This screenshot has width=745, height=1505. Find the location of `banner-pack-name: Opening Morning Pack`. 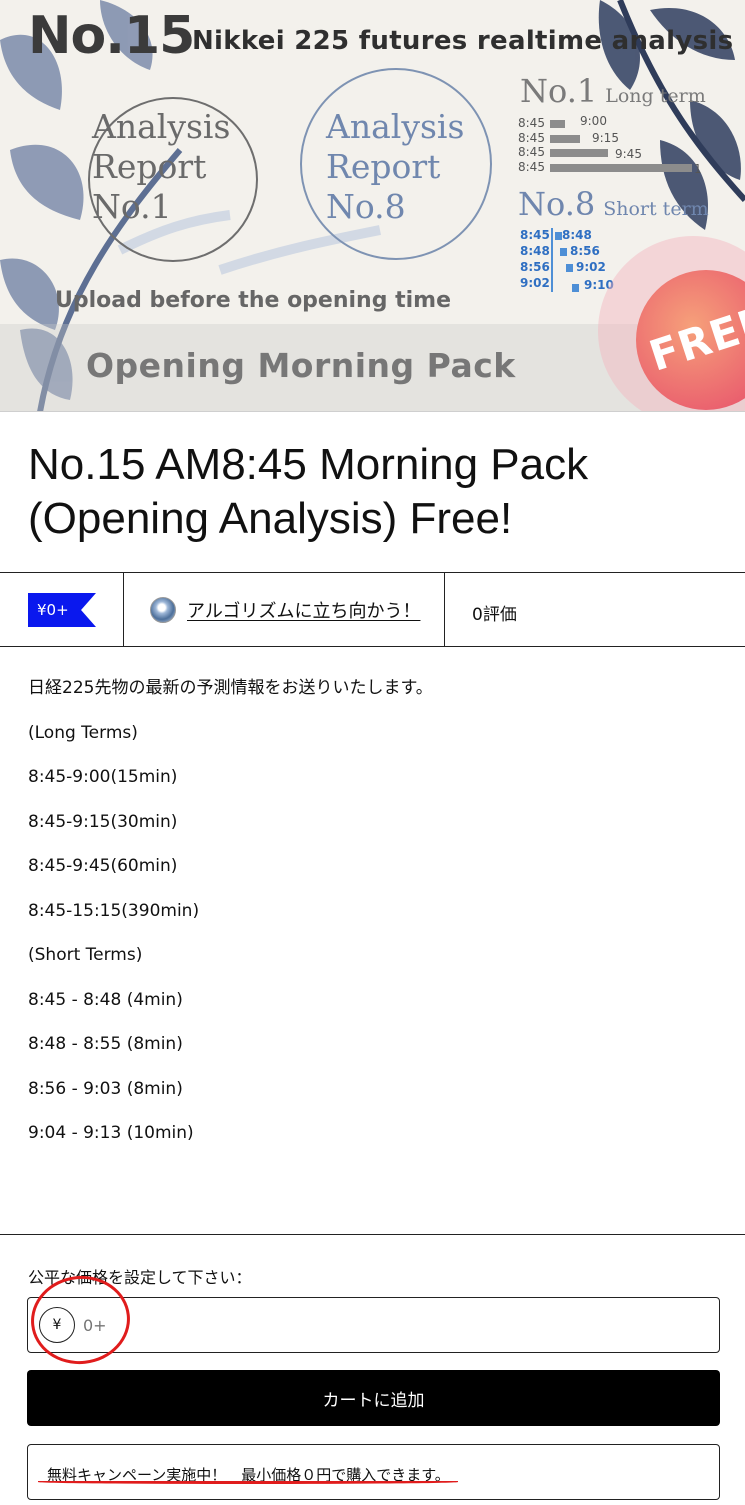

banner-pack-name: Opening Morning Pack is located at coordinates (301, 365).